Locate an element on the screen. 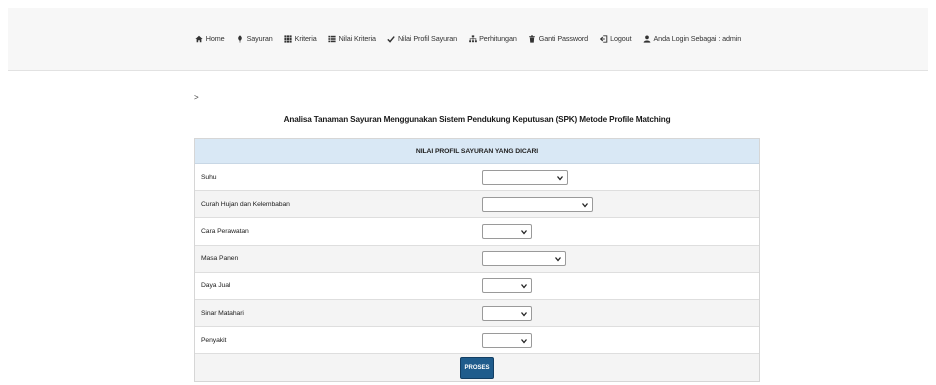 This screenshot has height=385, width=936. user-icon is located at coordinates (646, 38).